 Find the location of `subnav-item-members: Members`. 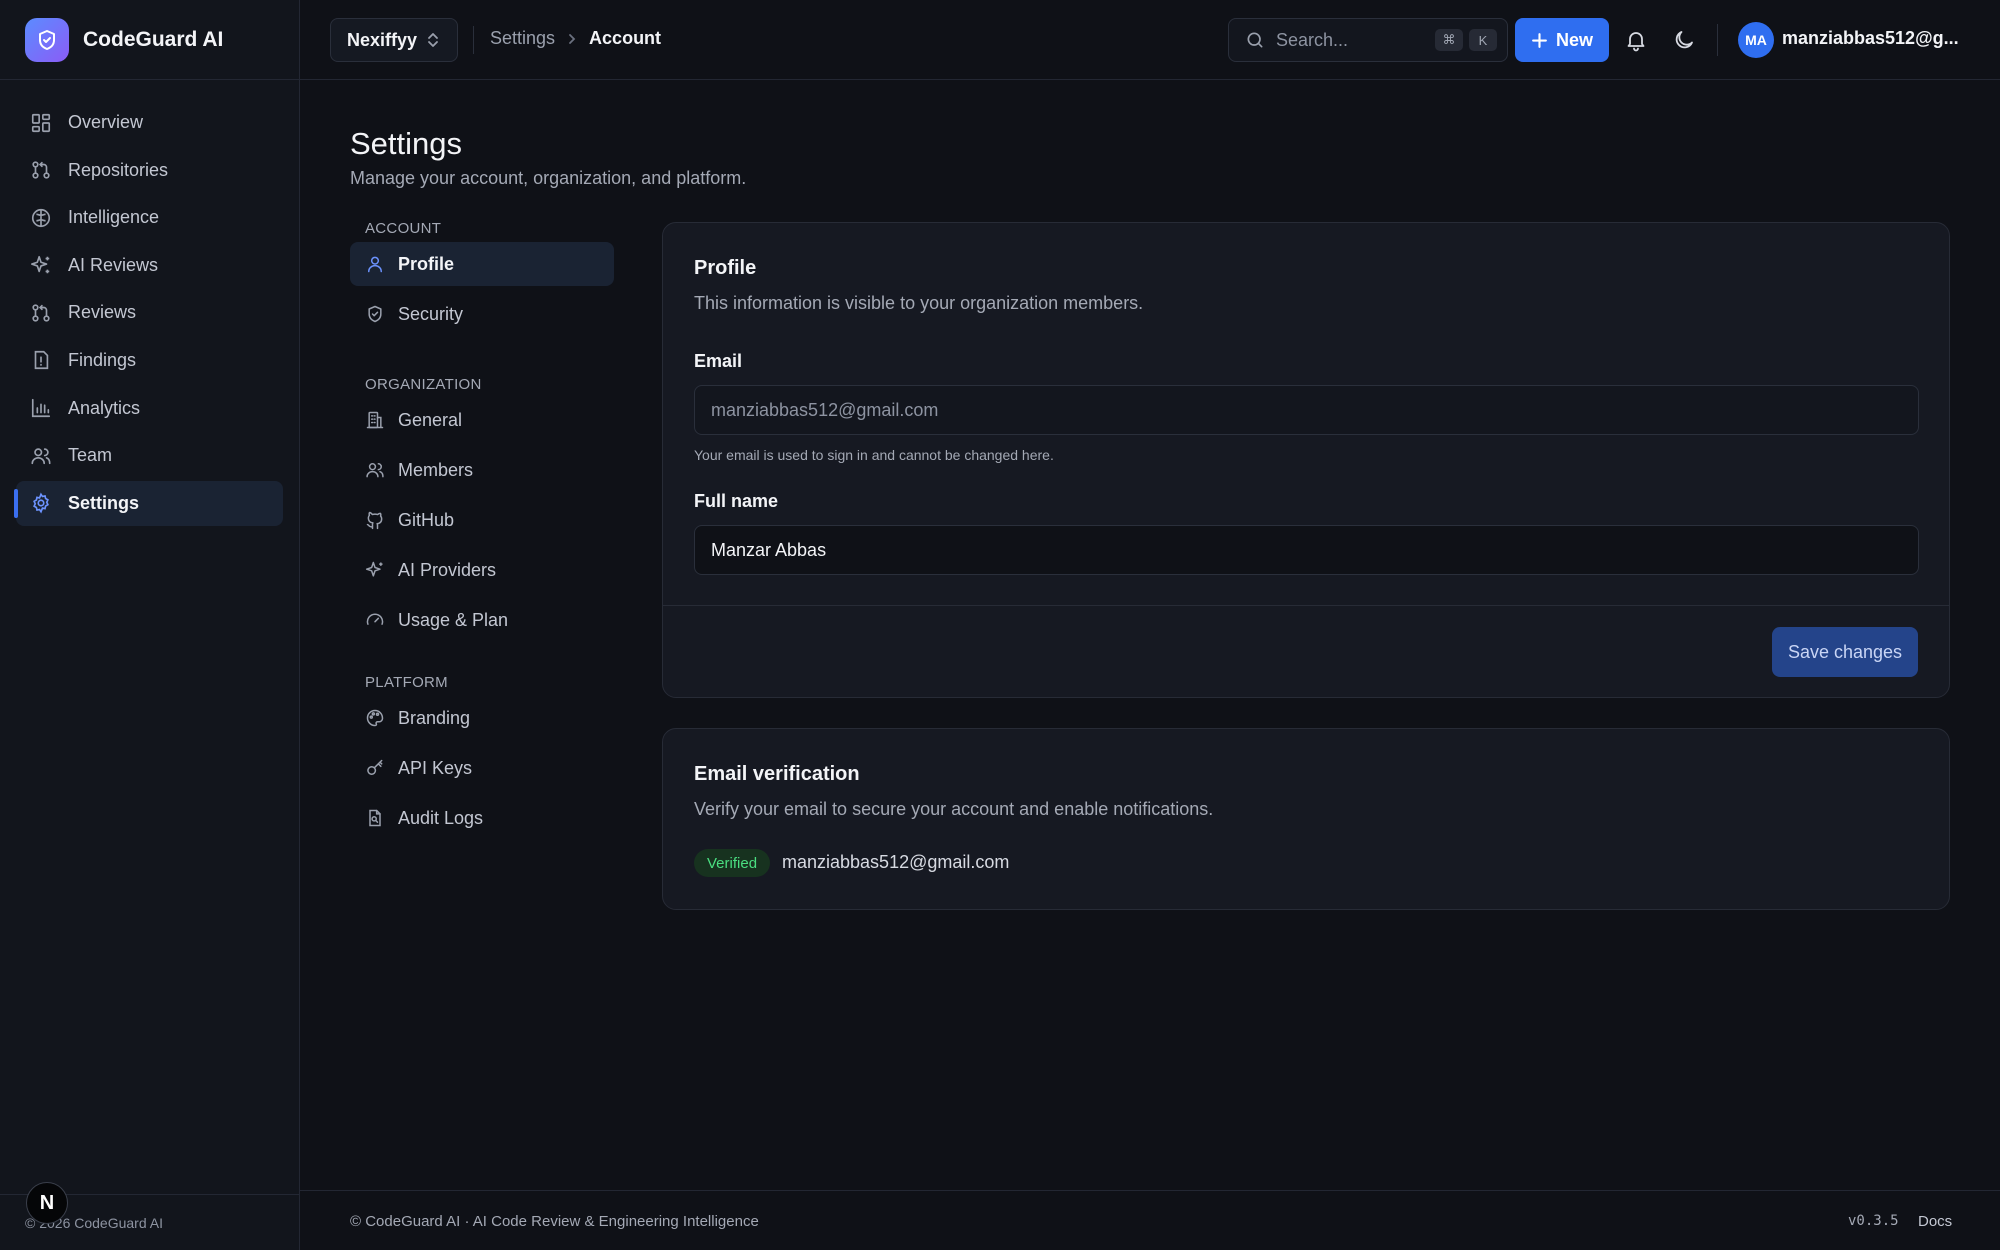

subnav-item-members: Members is located at coordinates (482, 470).